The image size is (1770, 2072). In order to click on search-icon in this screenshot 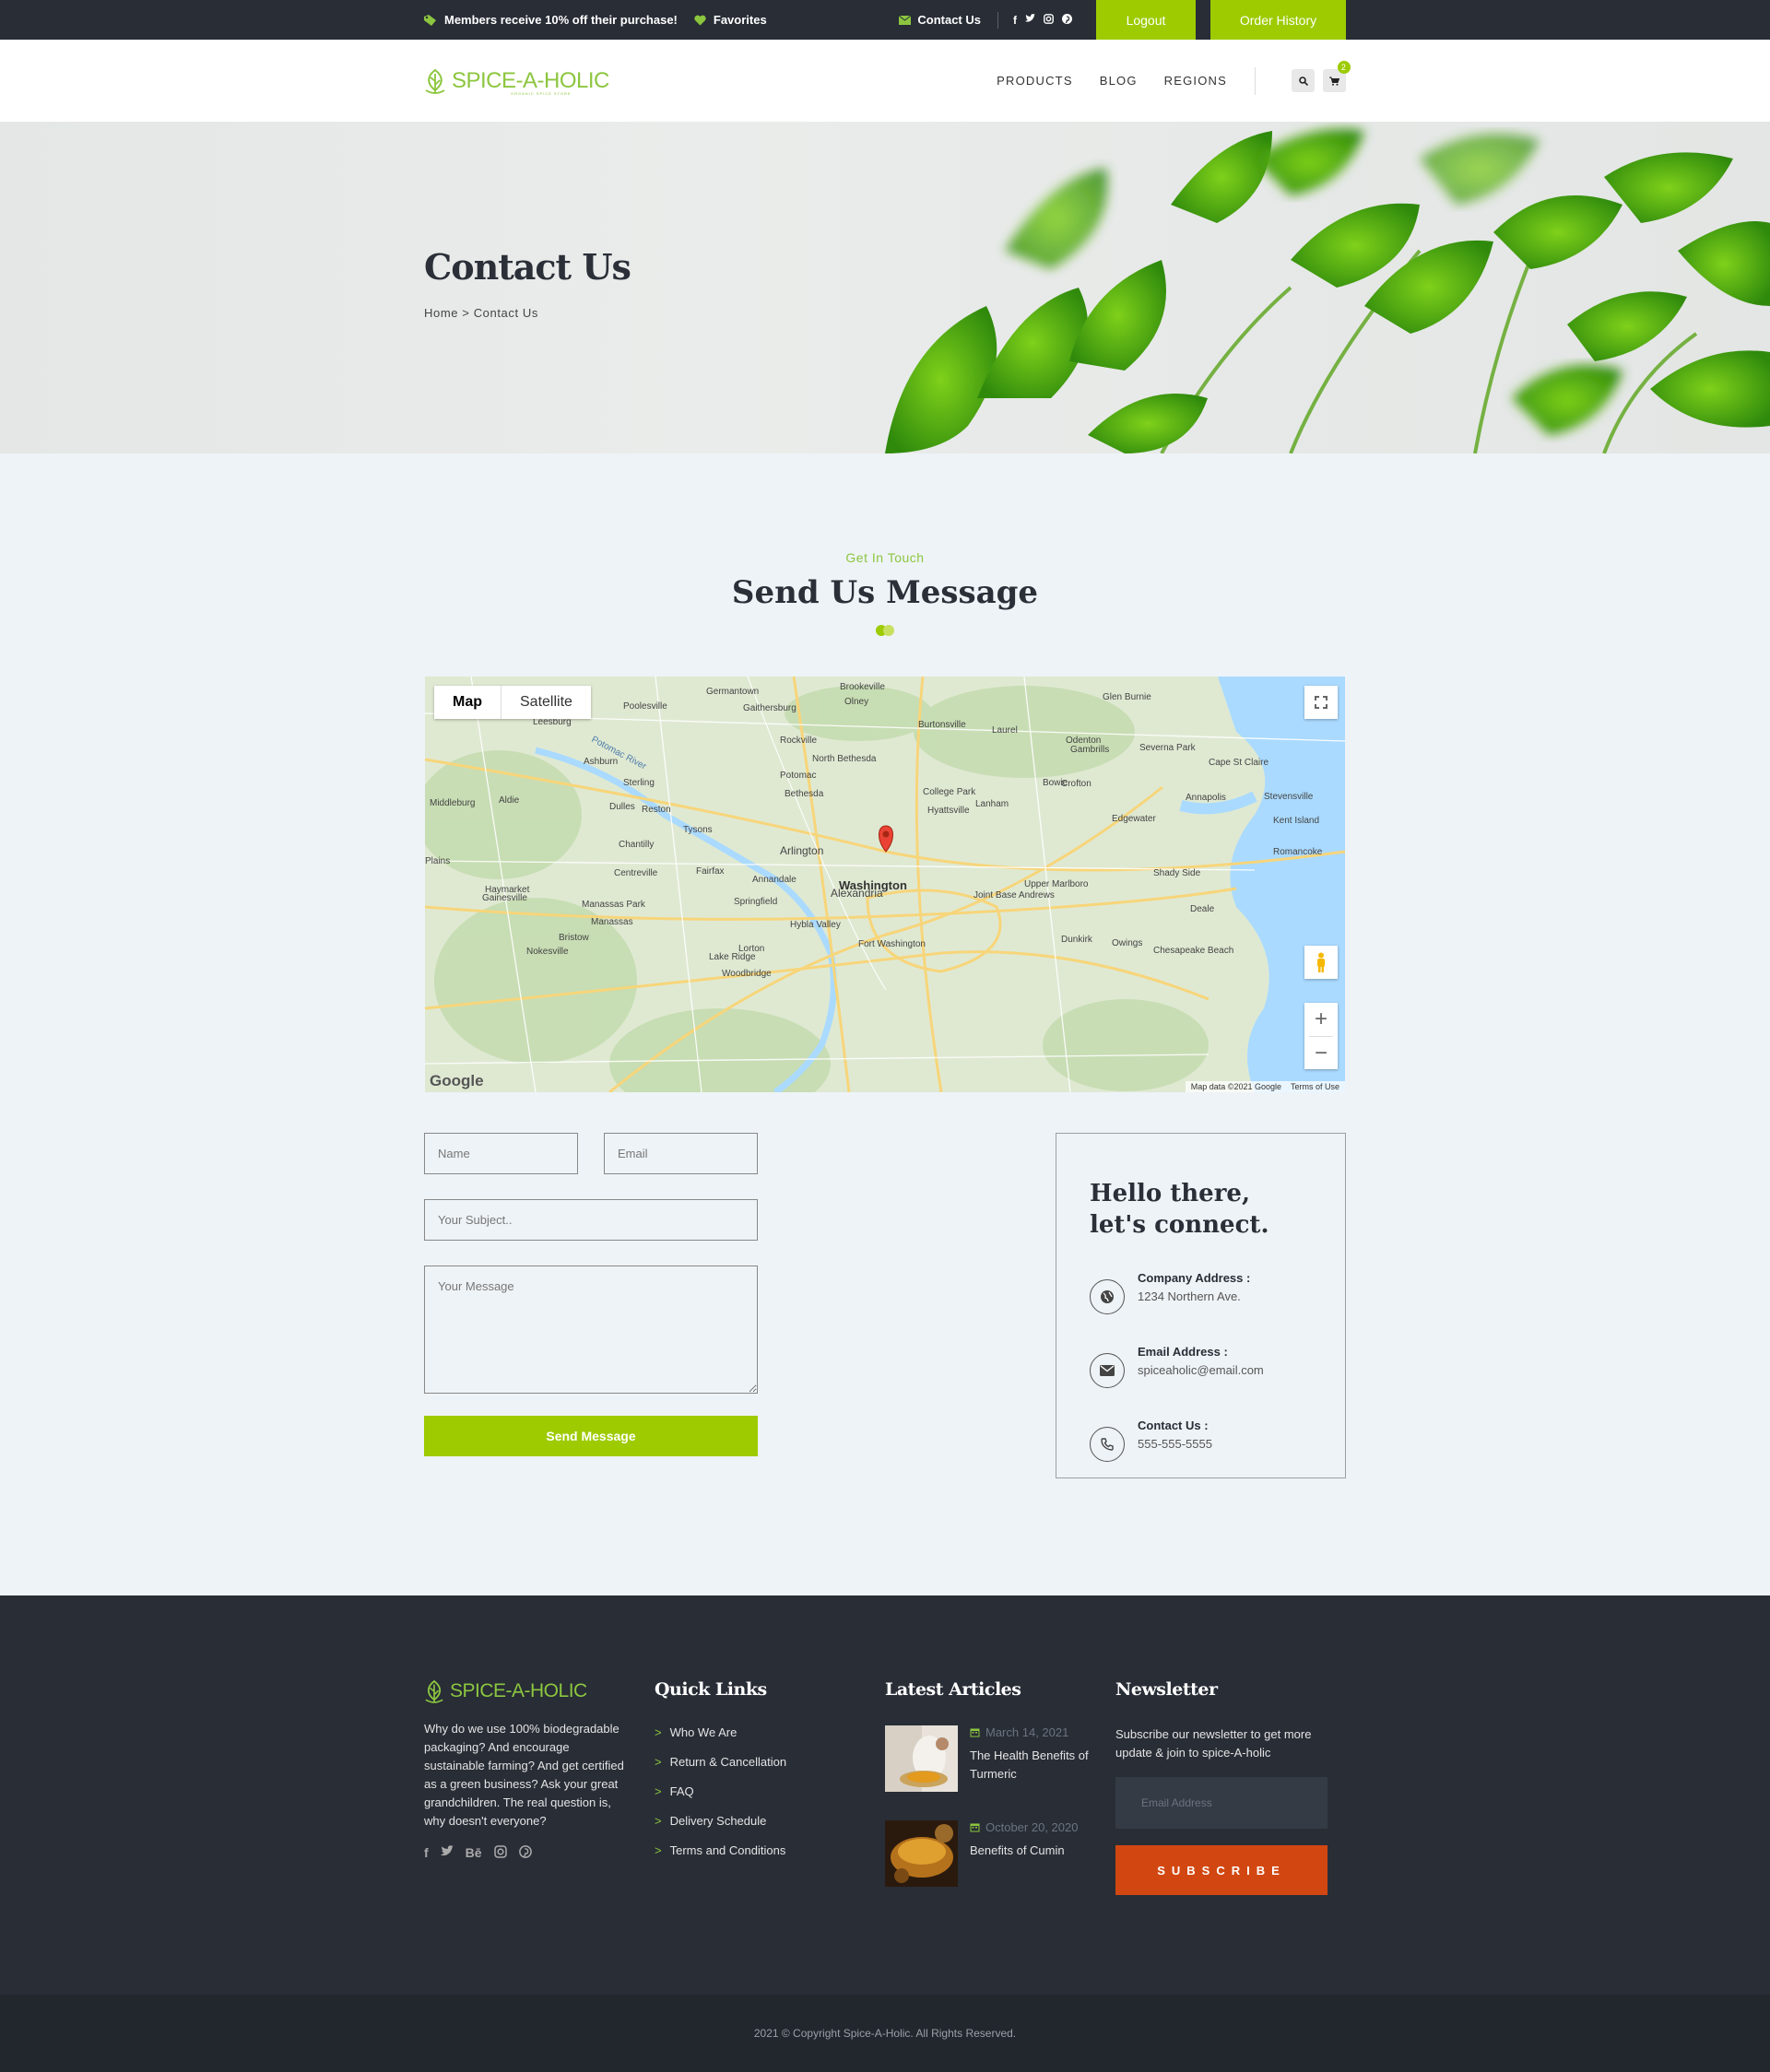, I will do `click(1303, 81)`.